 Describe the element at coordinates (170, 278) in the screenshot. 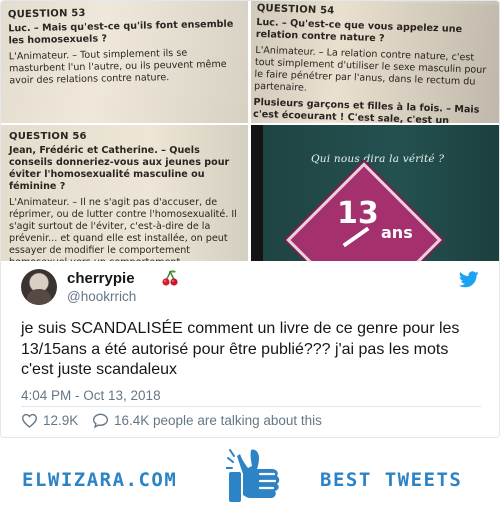

I see `cherry-icon` at that location.